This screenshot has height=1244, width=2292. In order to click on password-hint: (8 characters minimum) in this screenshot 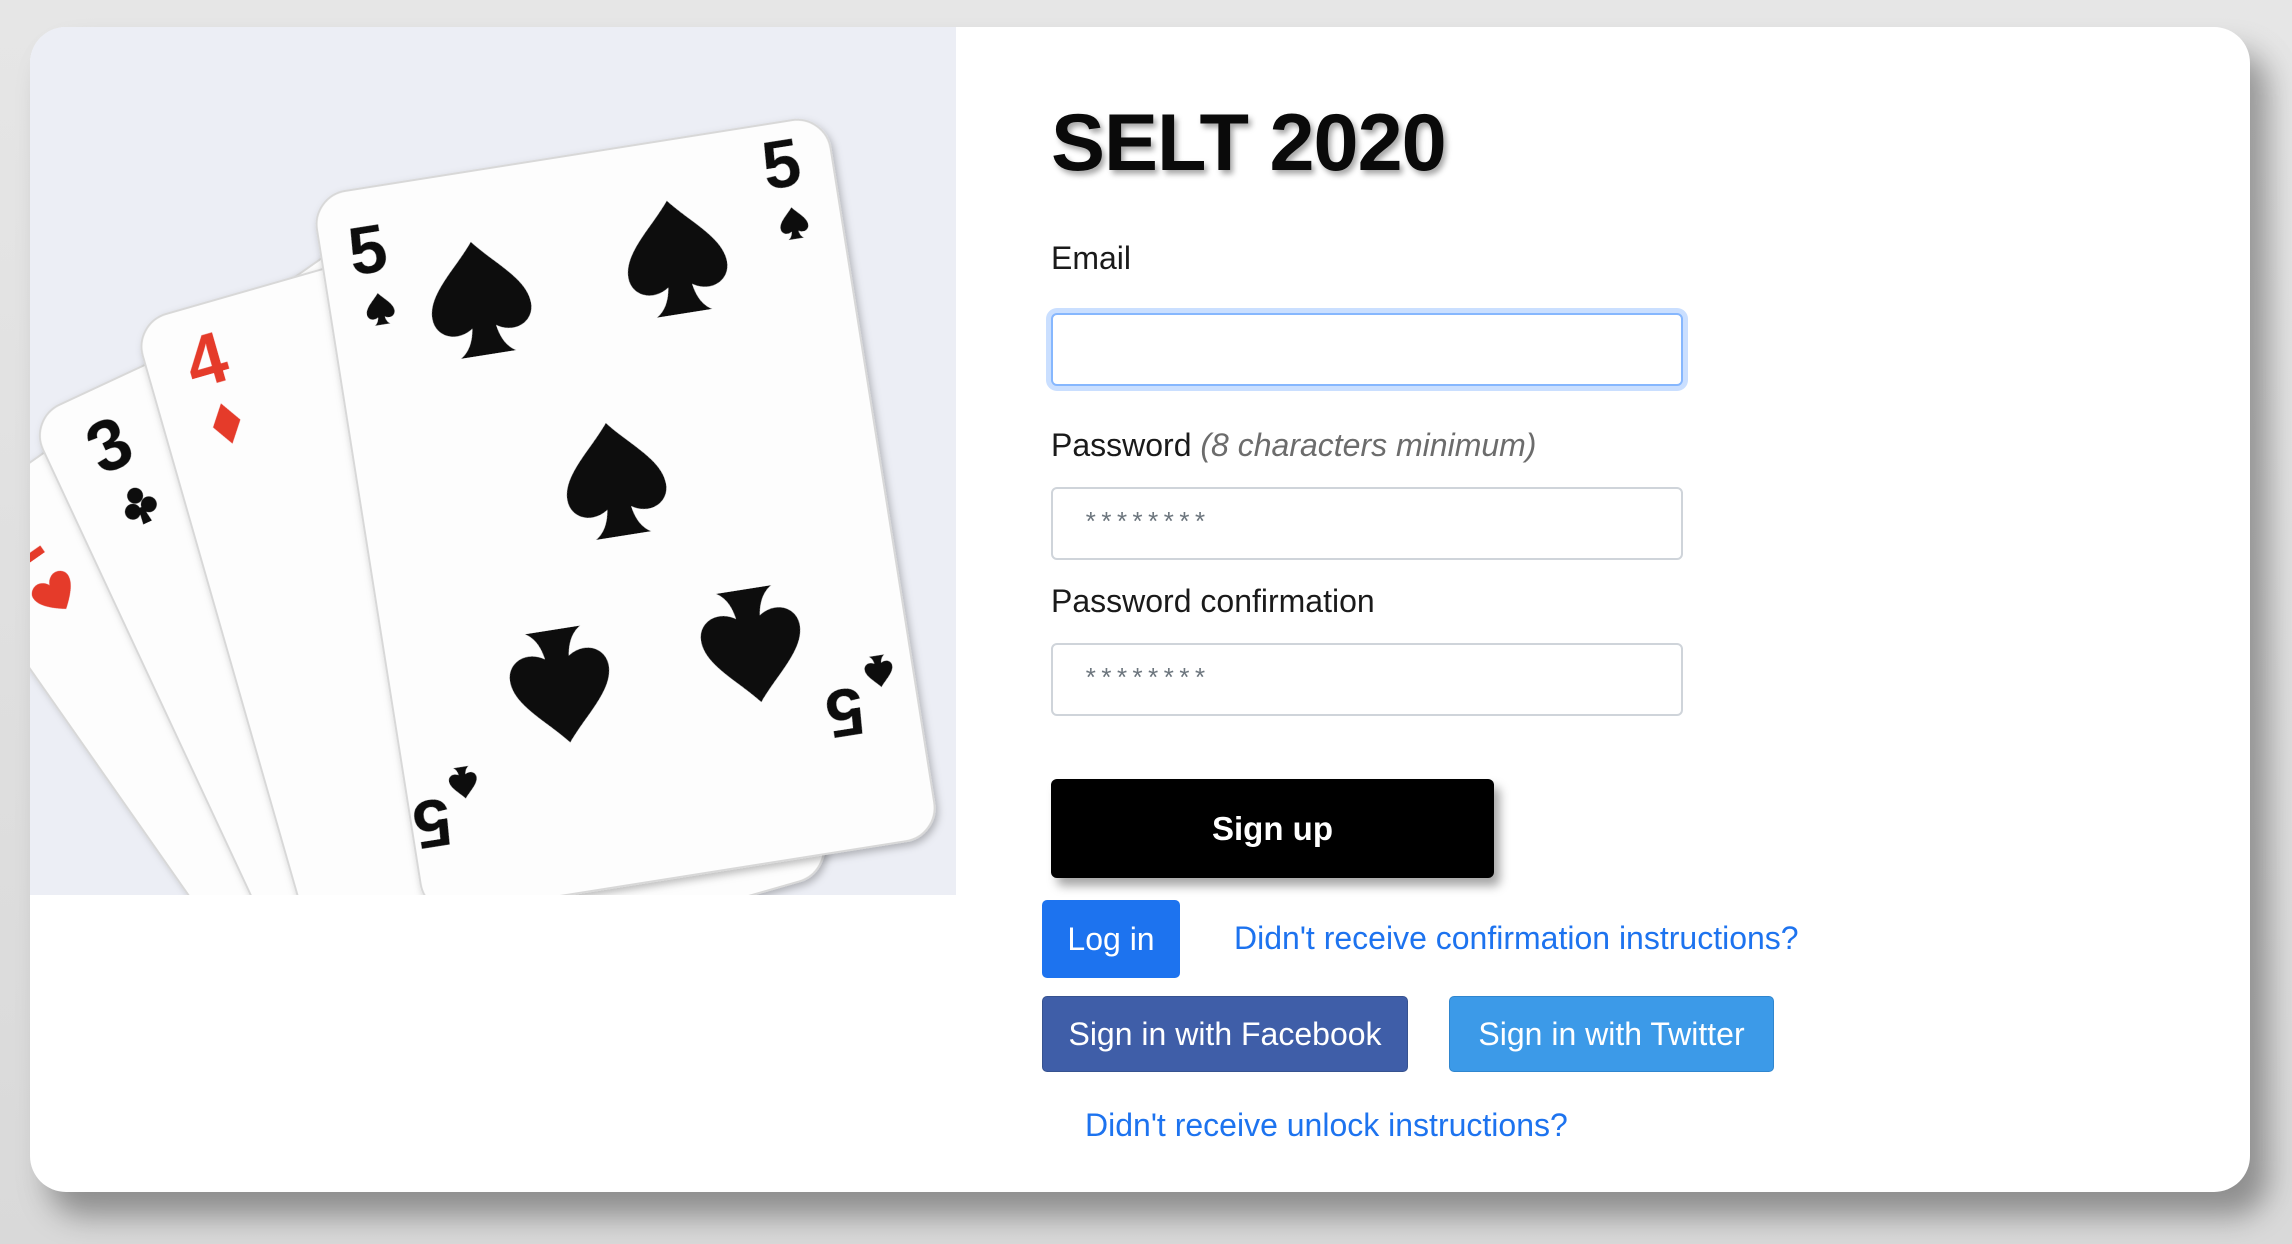, I will do `click(1368, 445)`.